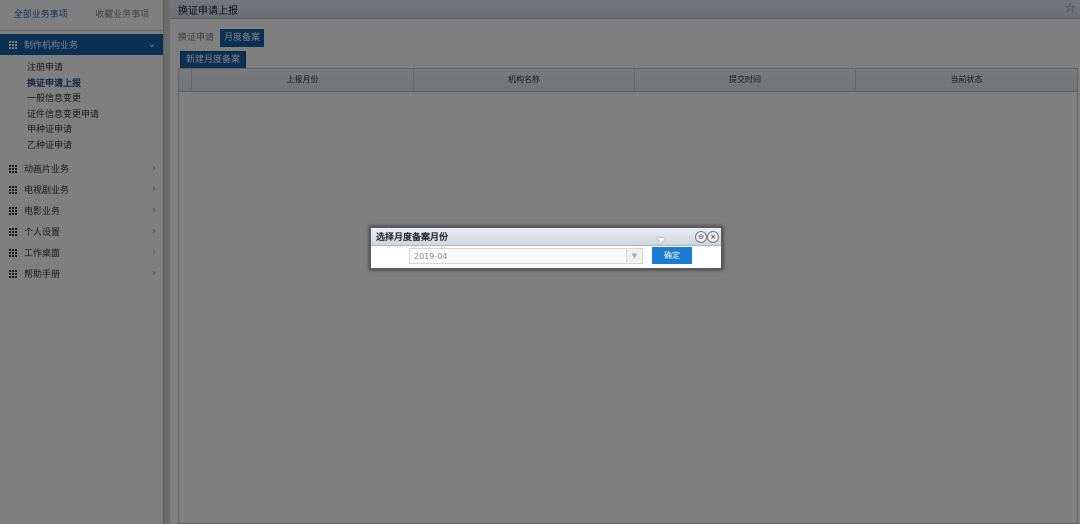 This screenshot has height=524, width=1080. I want to click on select-month-dialog: 选择月度备案月份 ⊖ × 2019-04 ▼ 确定, so click(546, 248).